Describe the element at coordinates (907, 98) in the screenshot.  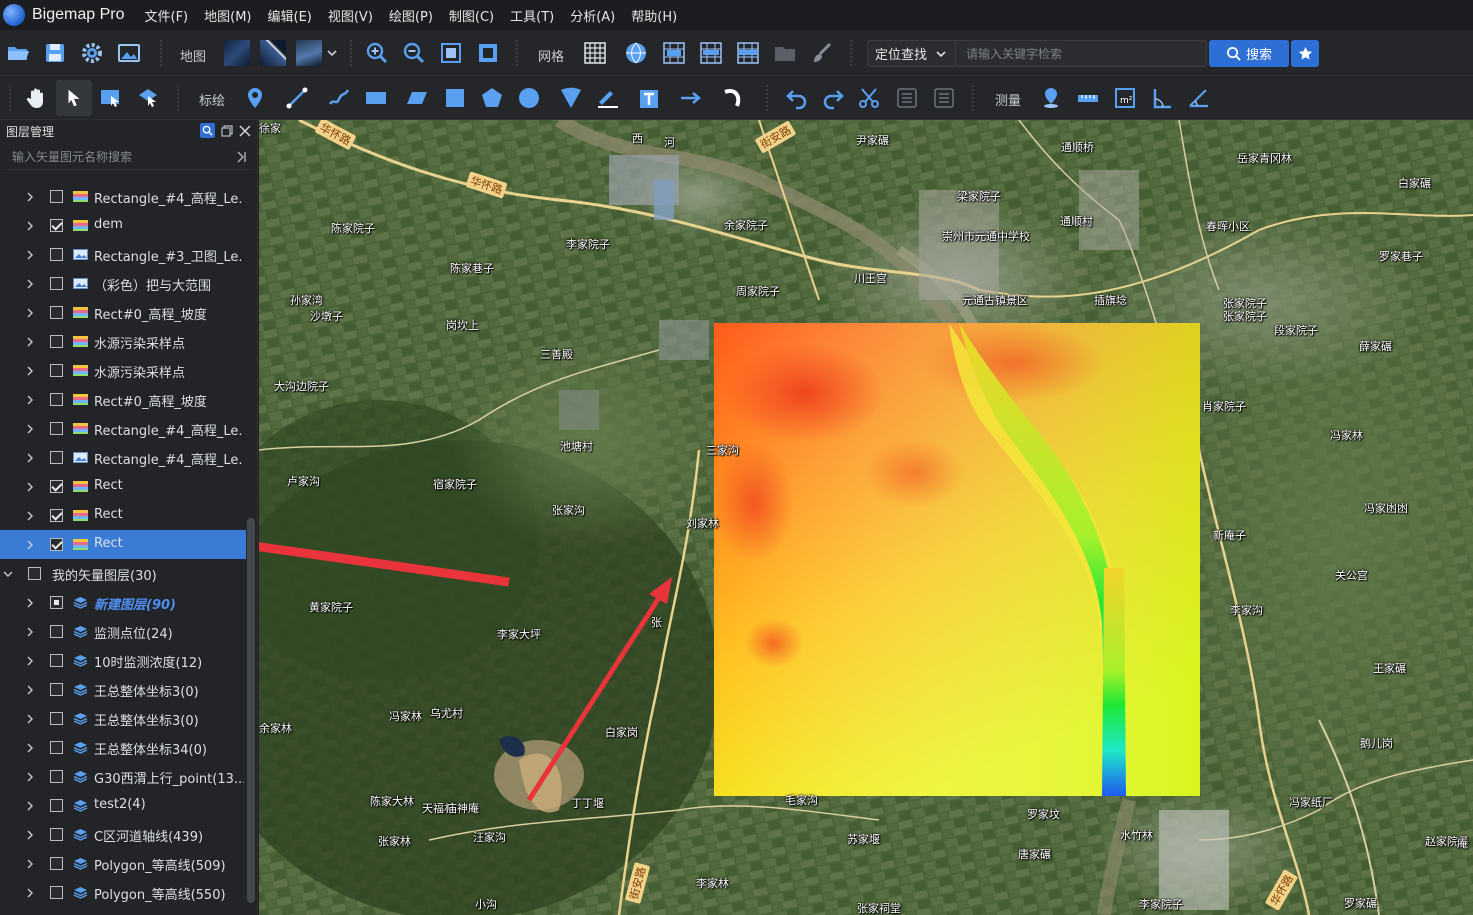
I see `list-icon` at that location.